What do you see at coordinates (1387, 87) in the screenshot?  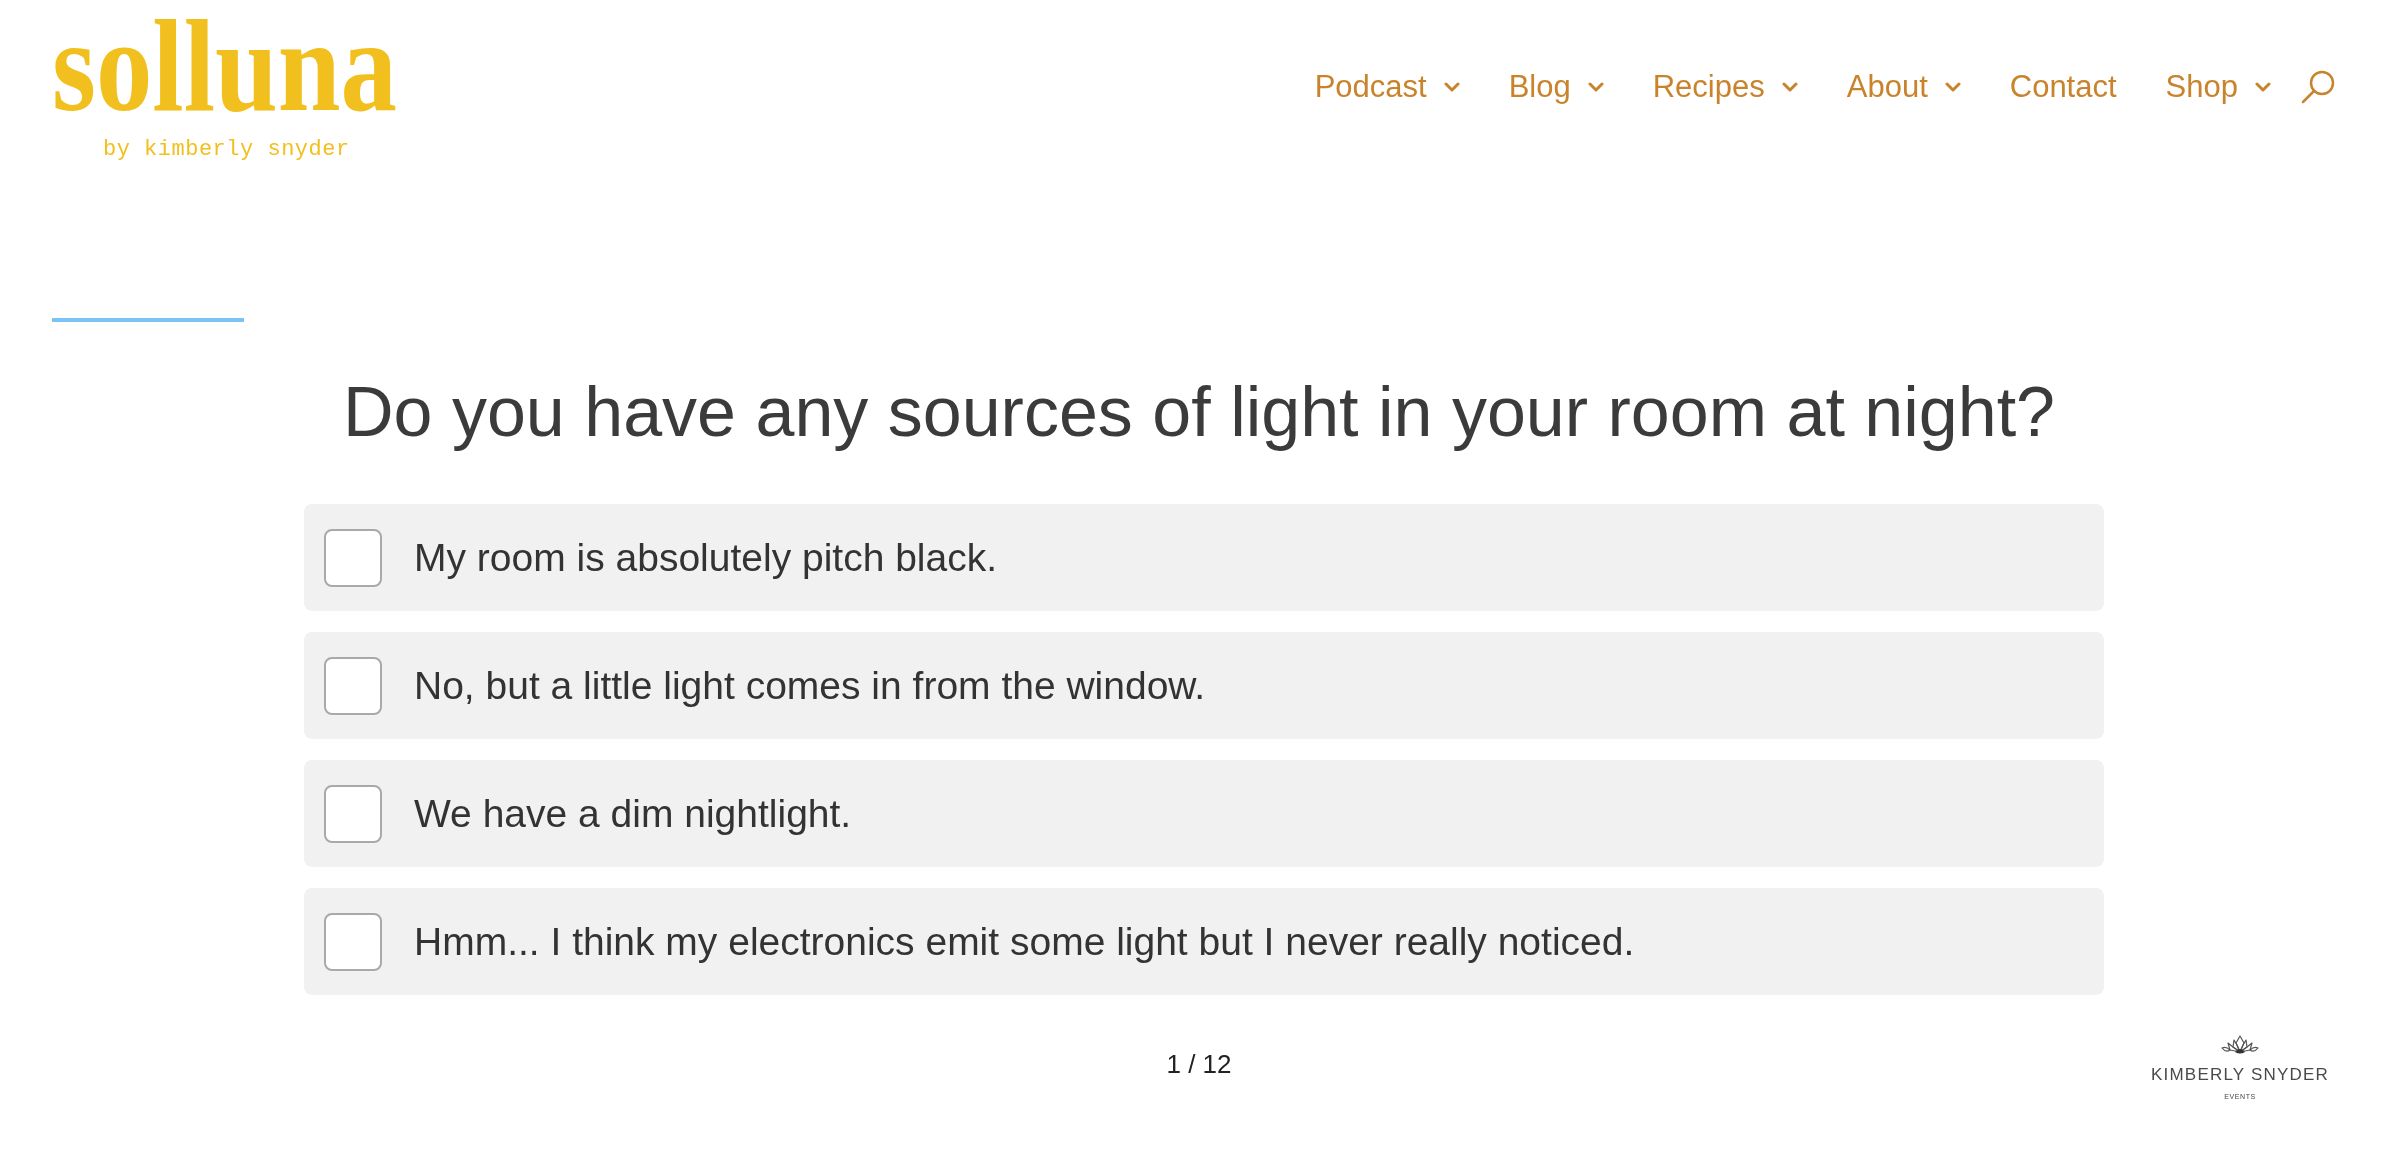 I see `nav-menu-item: Podcast` at bounding box center [1387, 87].